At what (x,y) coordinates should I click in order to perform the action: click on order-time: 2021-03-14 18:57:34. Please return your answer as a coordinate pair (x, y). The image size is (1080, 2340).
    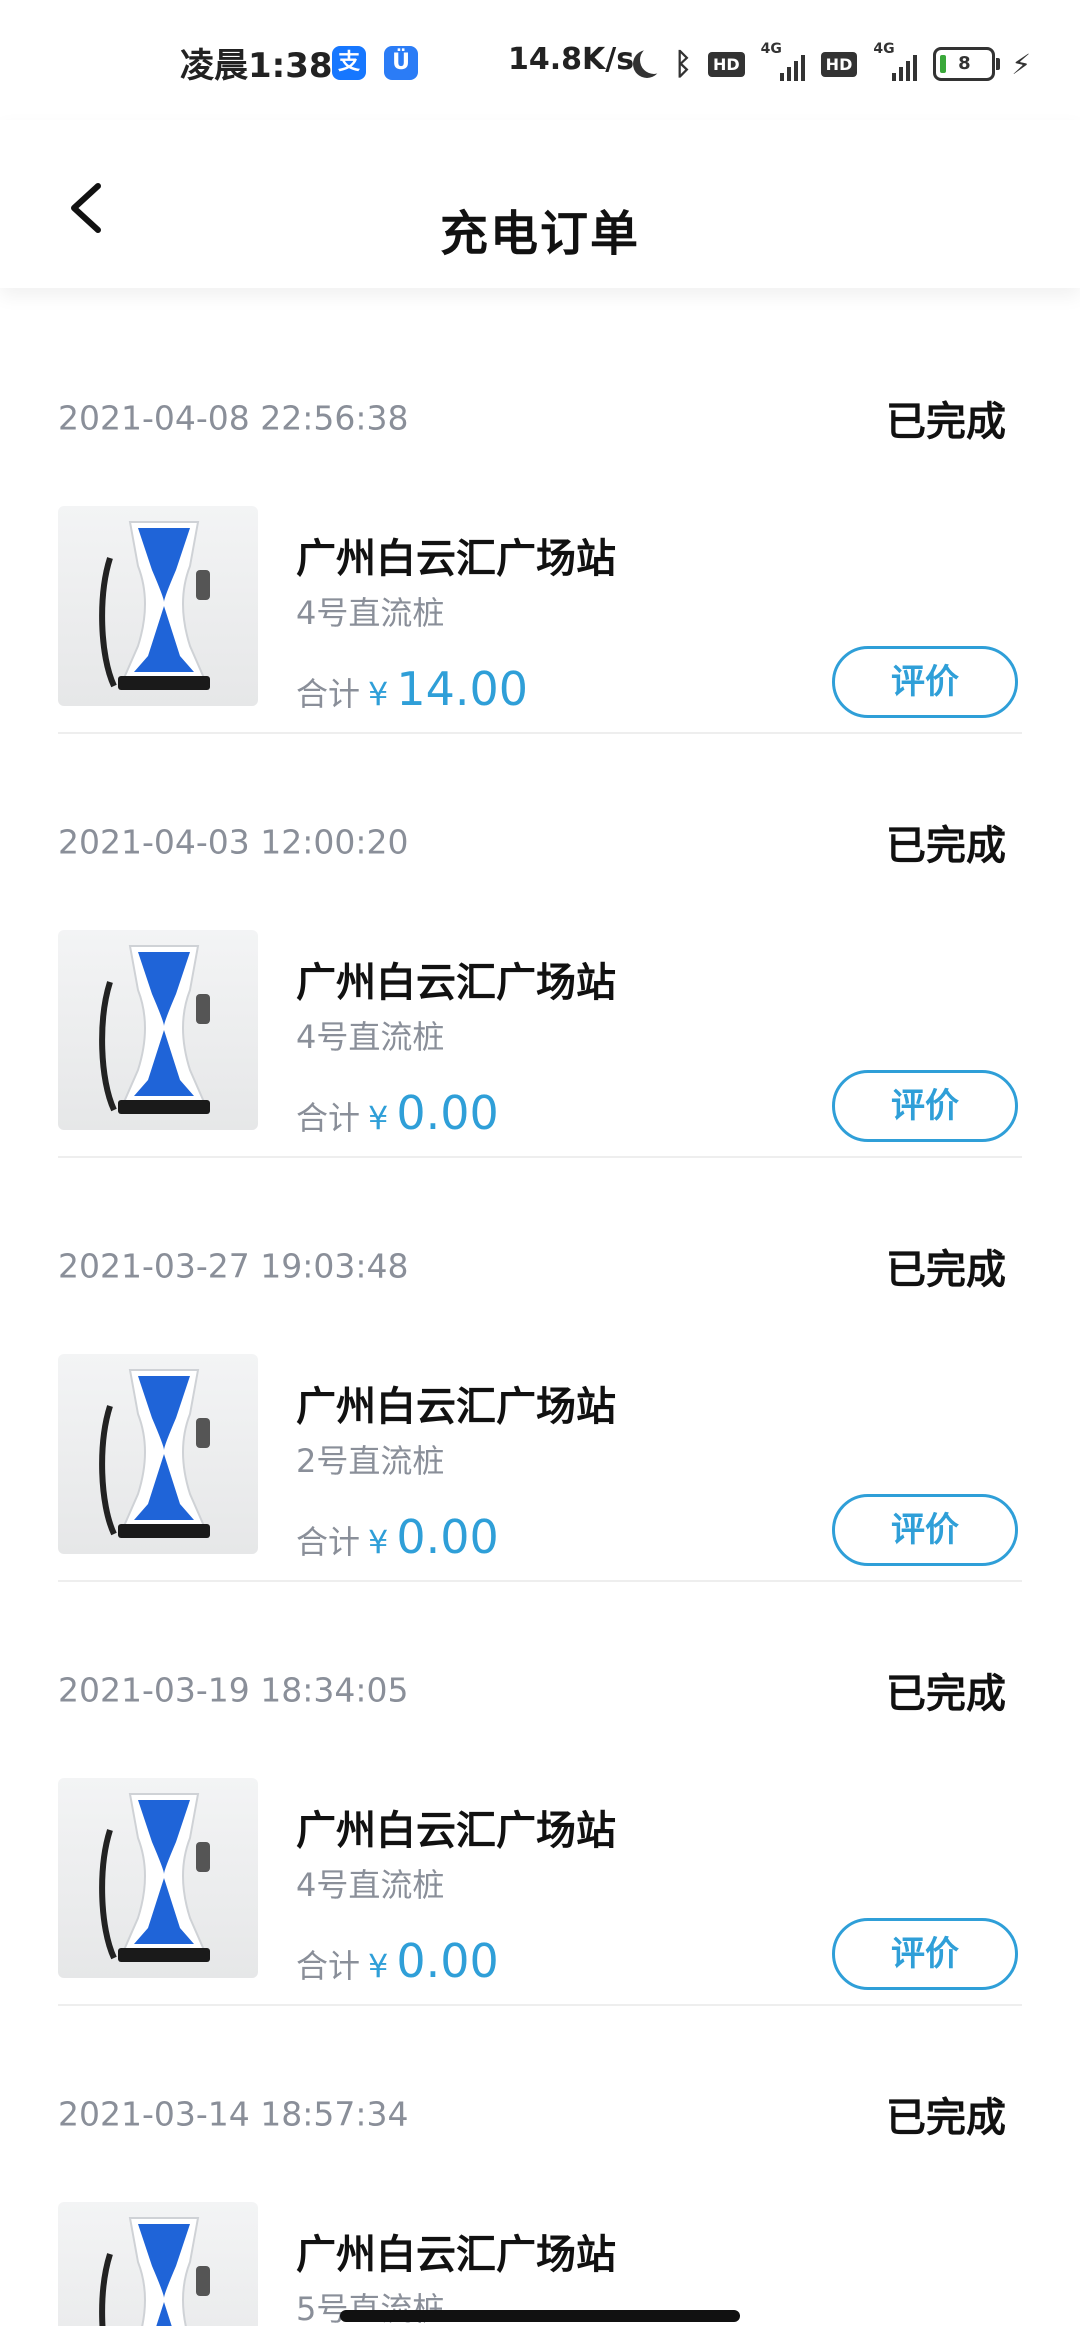
    Looking at the image, I should click on (233, 2114).